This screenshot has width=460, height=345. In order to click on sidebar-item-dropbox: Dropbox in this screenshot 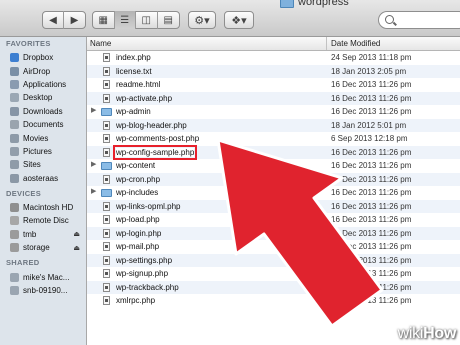, I will do `click(43, 57)`.